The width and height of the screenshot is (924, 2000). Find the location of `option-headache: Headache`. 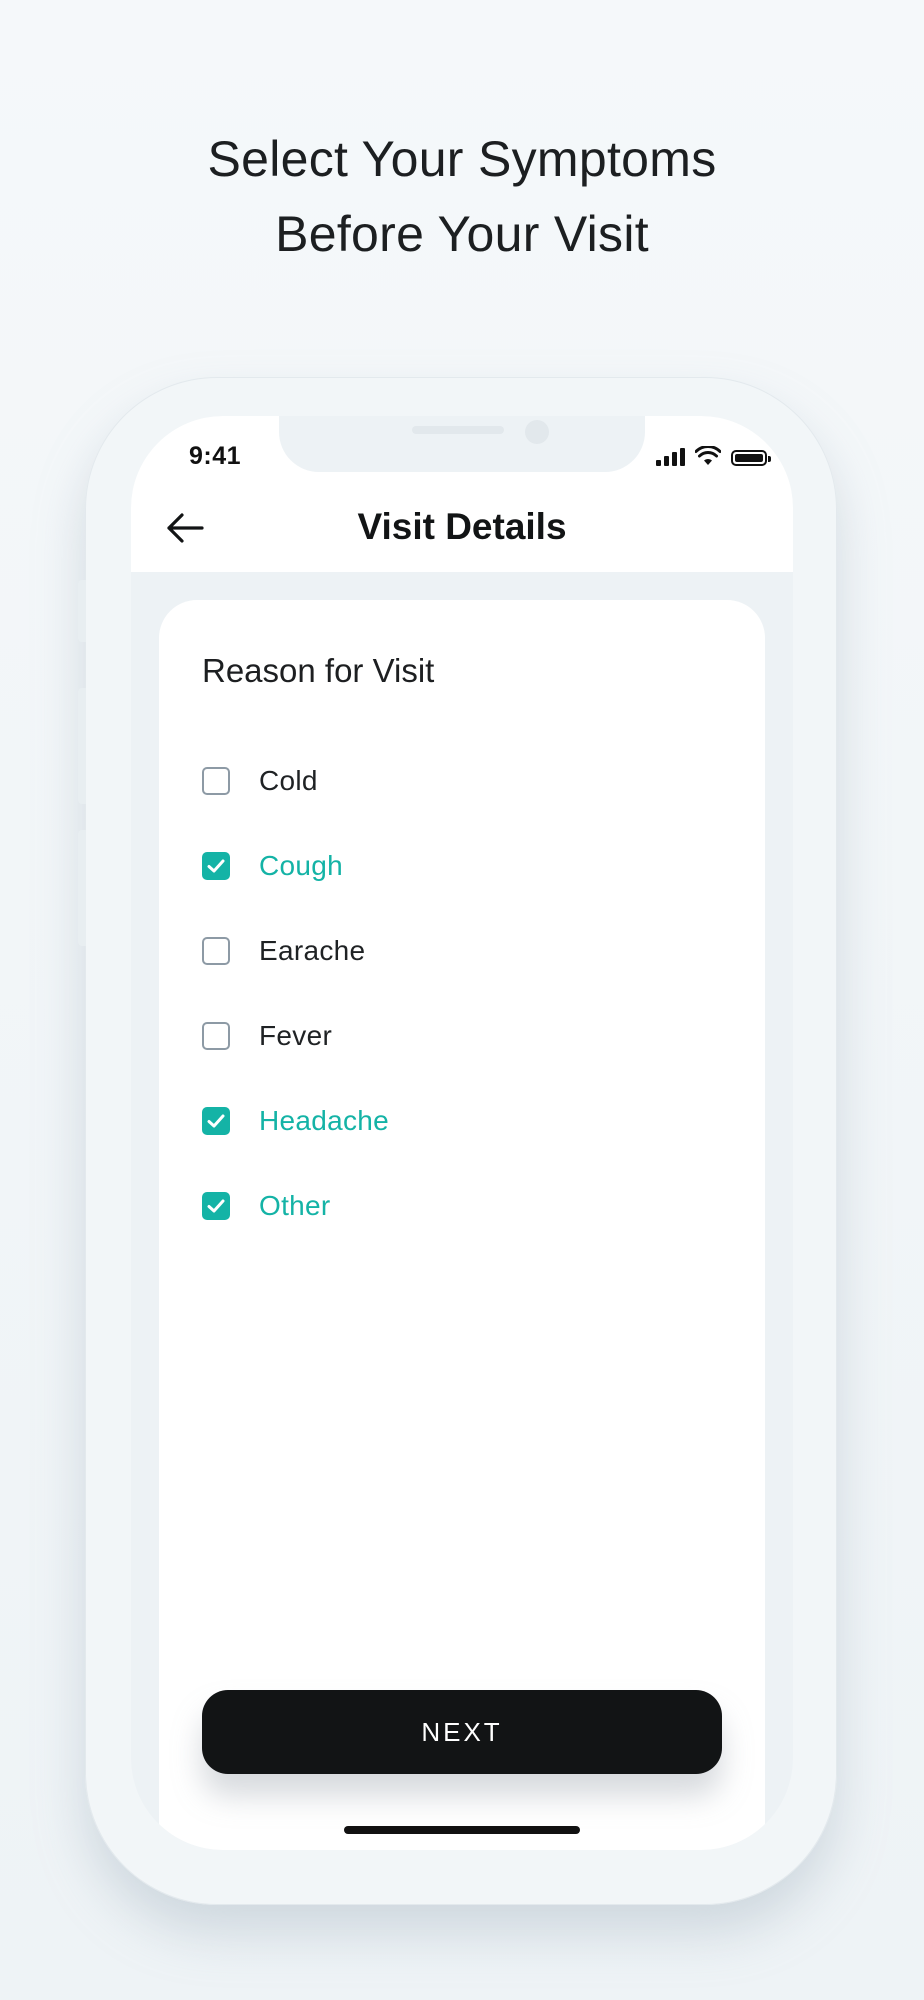

option-headache: Headache is located at coordinates (295, 1121).